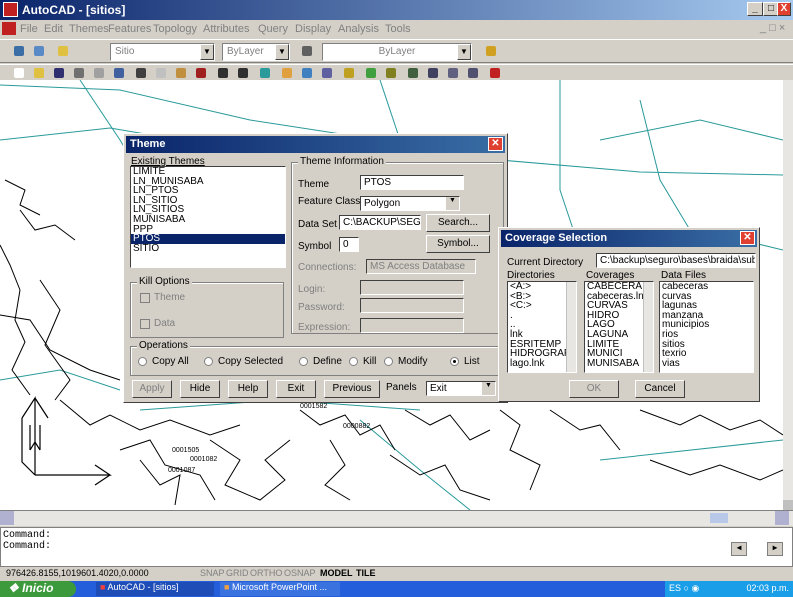 The height and width of the screenshot is (597, 793). Describe the element at coordinates (370, 361) in the screenshot. I see `kill-label: Kill` at that location.